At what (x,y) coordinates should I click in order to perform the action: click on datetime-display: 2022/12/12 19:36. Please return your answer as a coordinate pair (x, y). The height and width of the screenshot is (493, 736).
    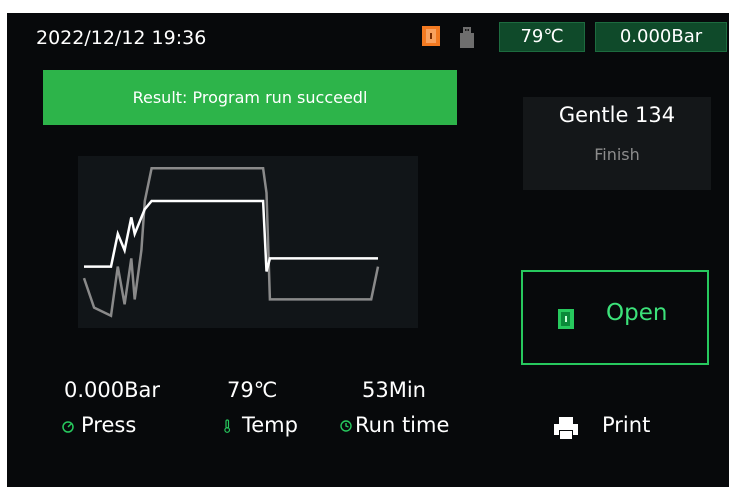
    Looking at the image, I should click on (121, 38).